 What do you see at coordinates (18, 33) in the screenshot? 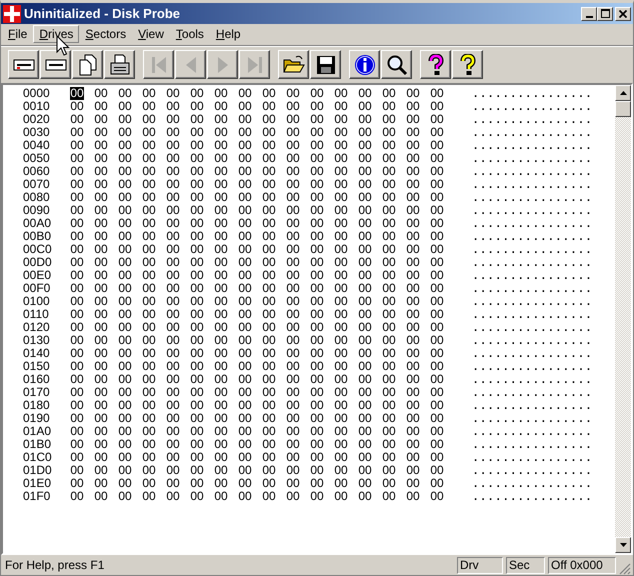
I see `menu-item: File` at bounding box center [18, 33].